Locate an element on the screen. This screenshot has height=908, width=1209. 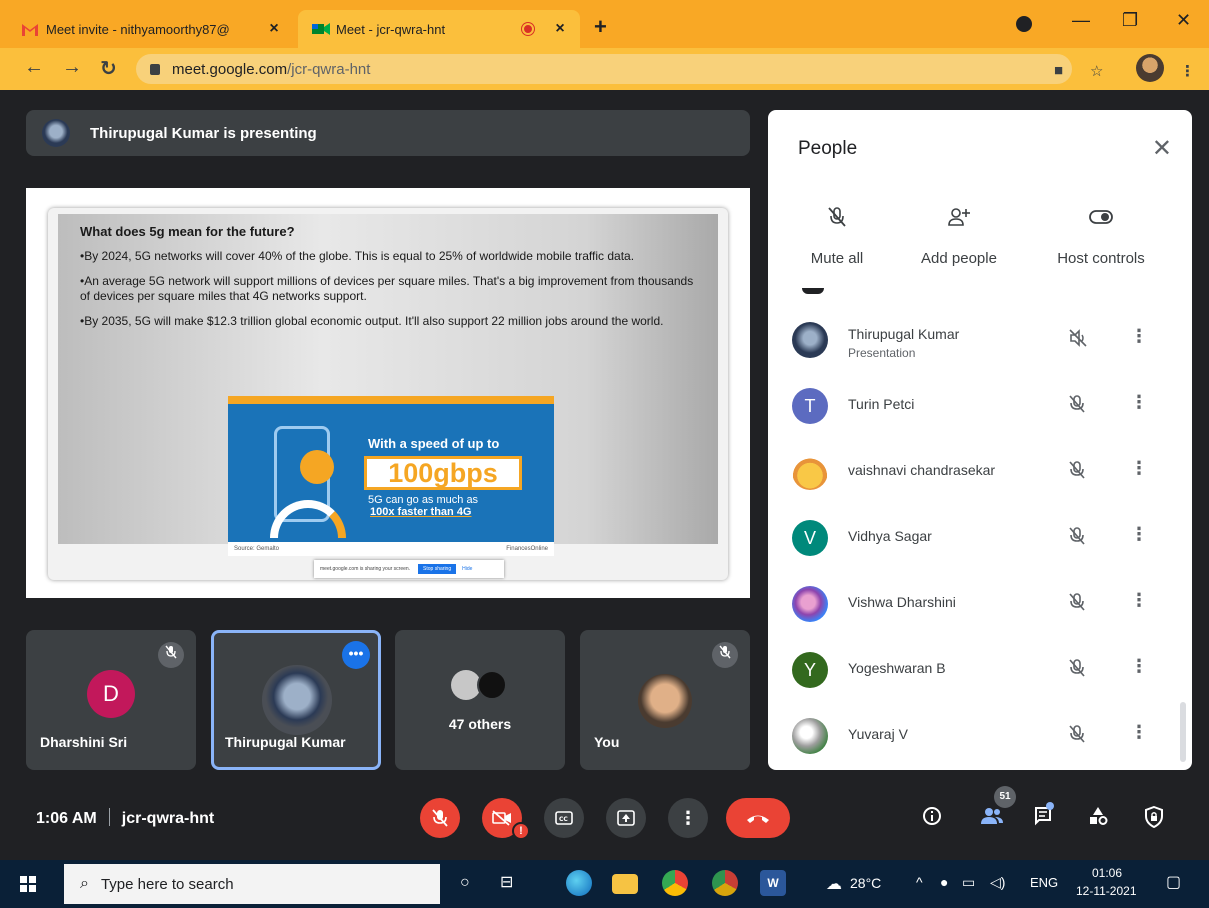
clock-date: 12-11-2021 is located at coordinates (1106, 891).